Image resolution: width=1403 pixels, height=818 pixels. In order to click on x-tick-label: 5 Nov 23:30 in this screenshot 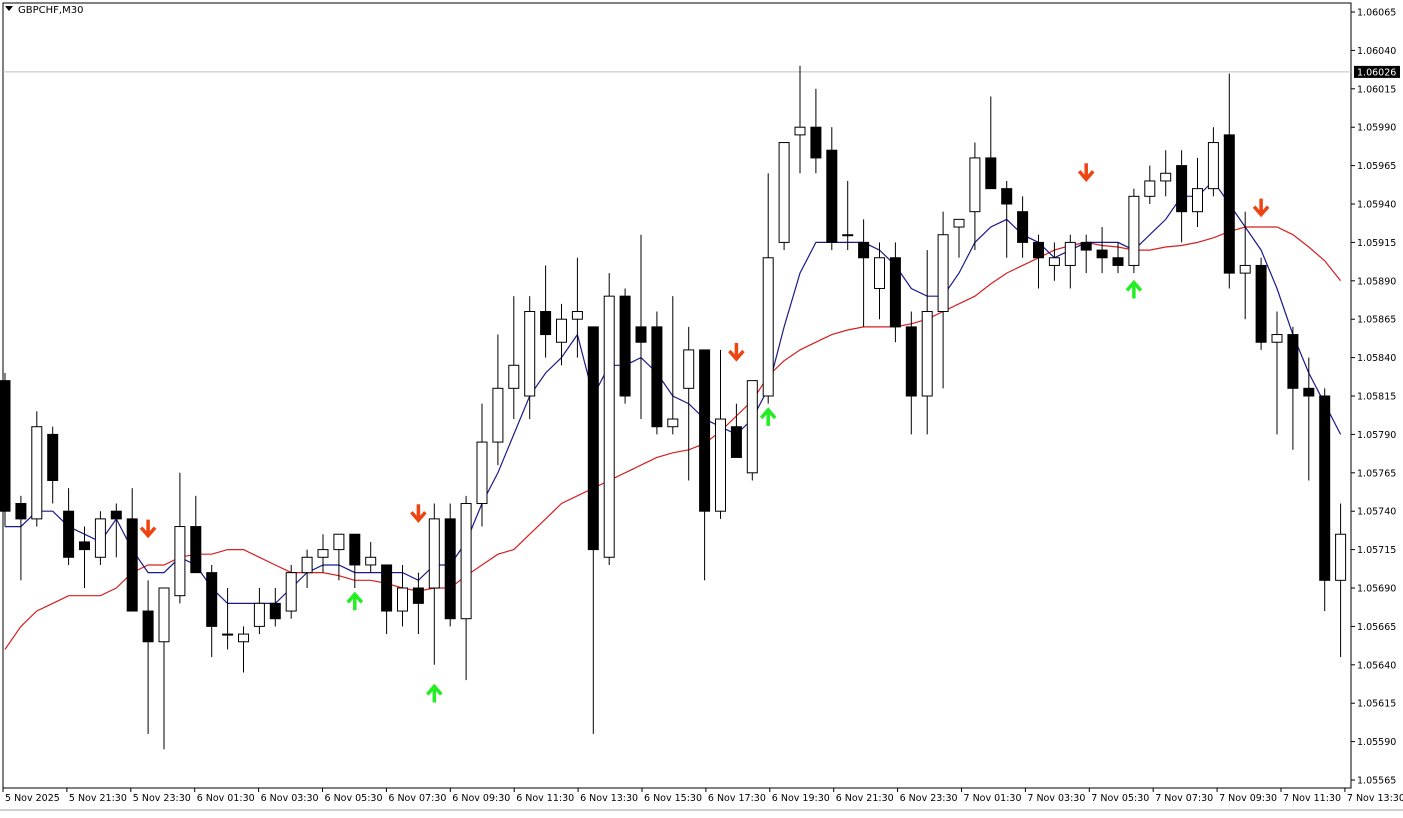, I will do `click(162, 798)`.